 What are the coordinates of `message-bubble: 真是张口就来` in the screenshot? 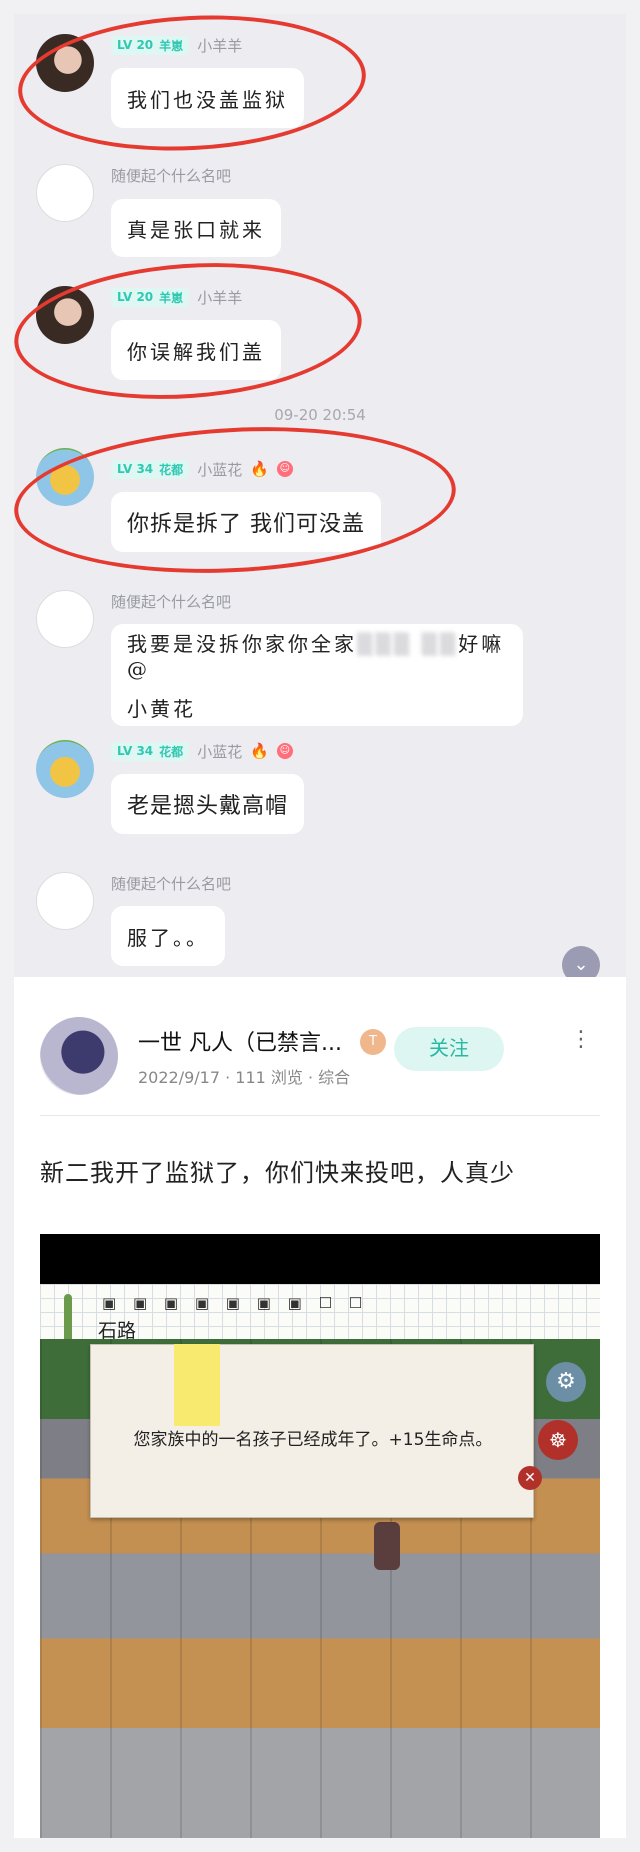 It's located at (196, 228).